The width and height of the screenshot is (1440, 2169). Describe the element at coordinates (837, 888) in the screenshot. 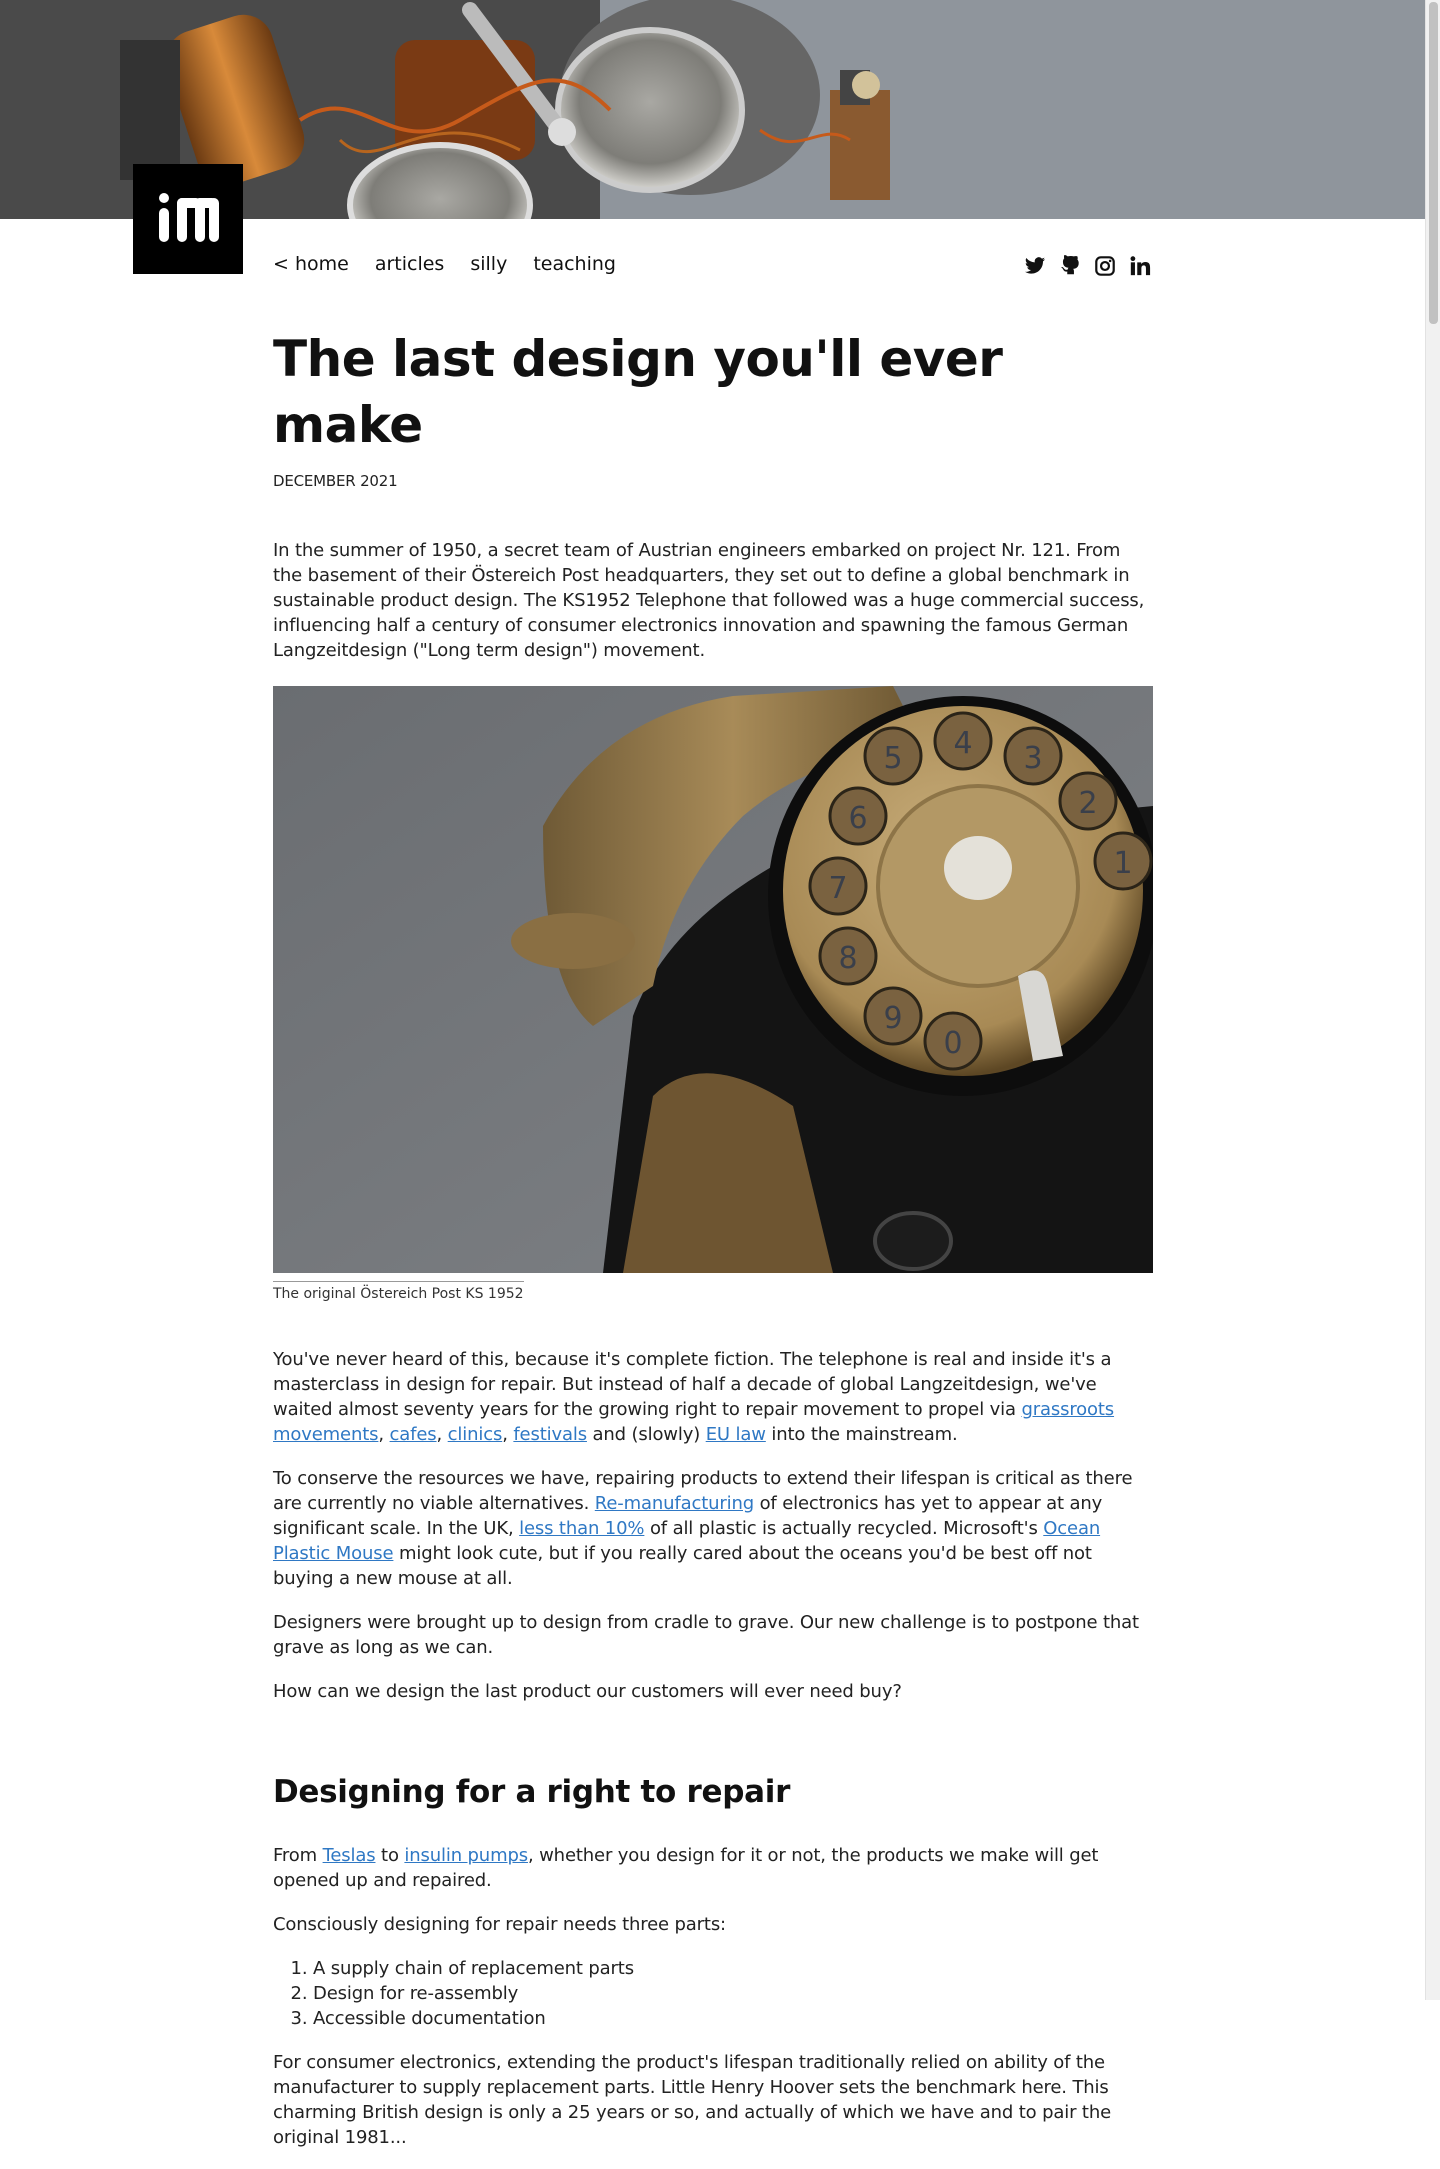

I see `svg-text: 7` at that location.